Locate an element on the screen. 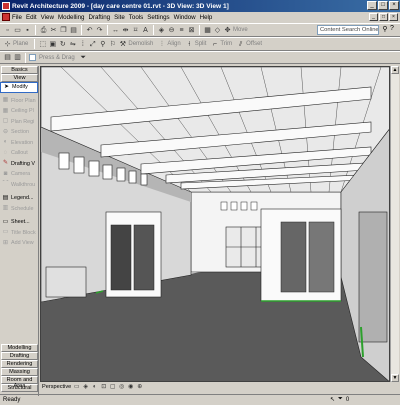 The width and height of the screenshot is (400, 405). detail-level-icon: ▭ is located at coordinates (76, 387).